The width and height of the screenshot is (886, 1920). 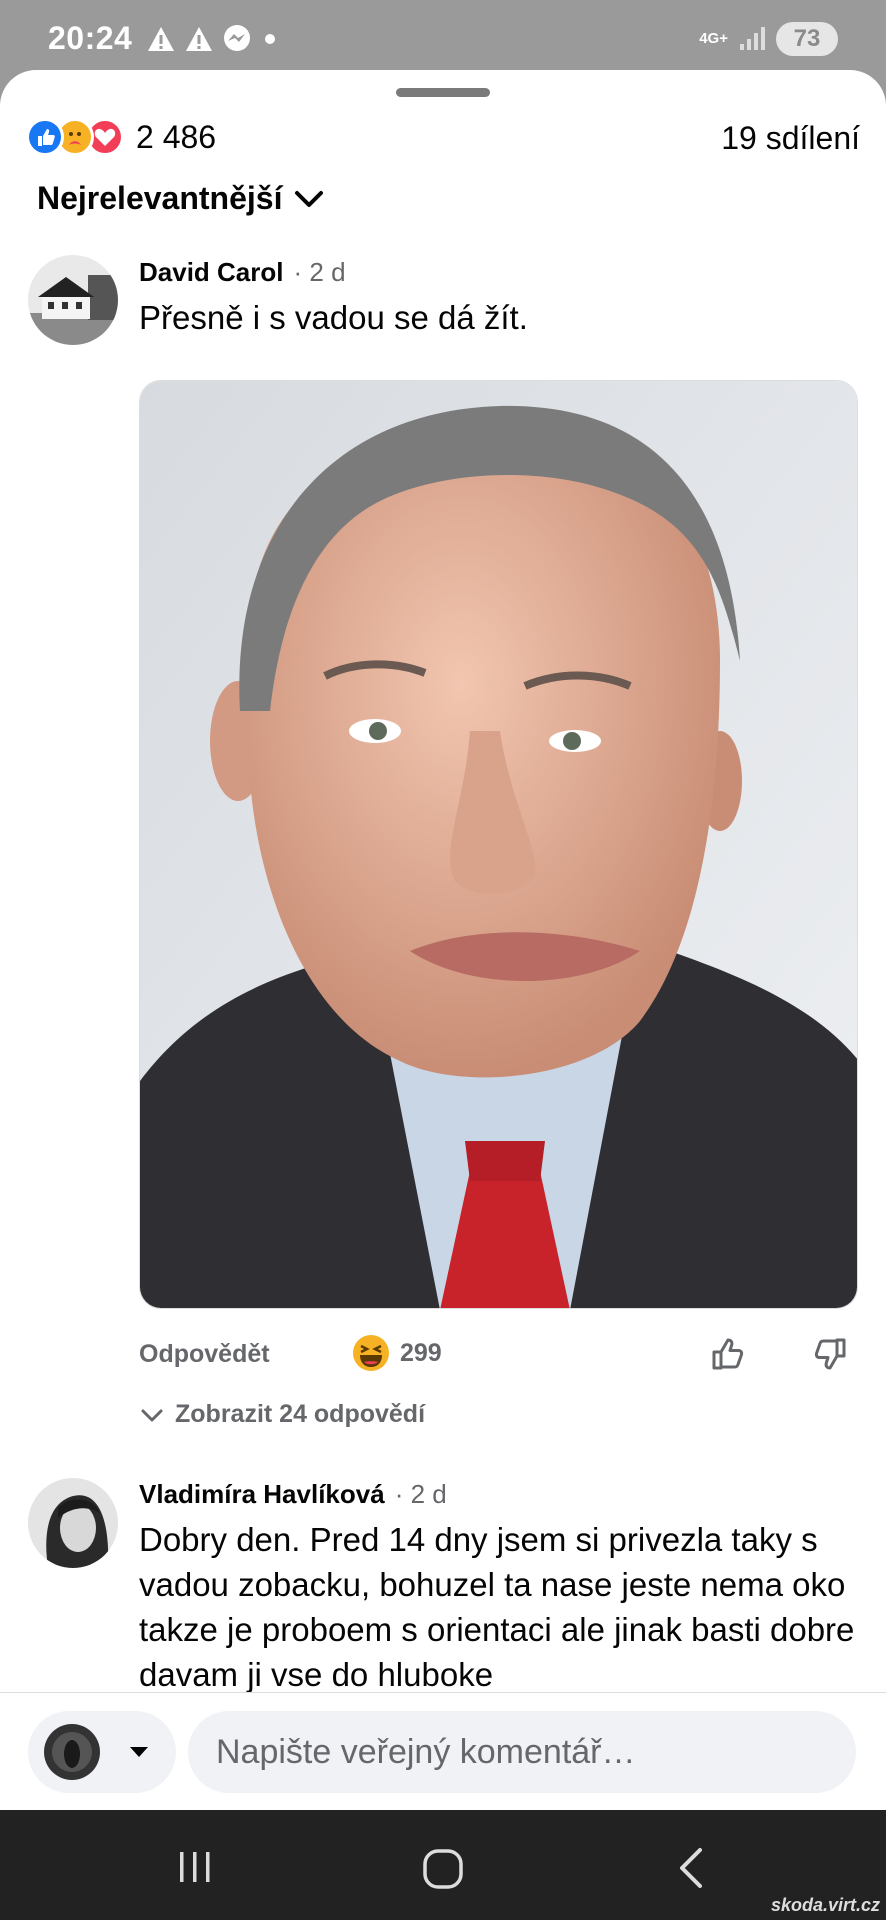 I want to click on system-nav-bar: skoda.virt.cz, so click(x=443, y=1865).